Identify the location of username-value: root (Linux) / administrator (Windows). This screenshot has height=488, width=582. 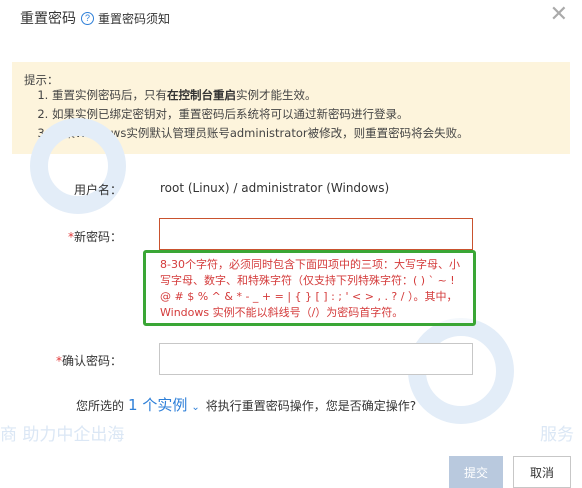
(275, 188).